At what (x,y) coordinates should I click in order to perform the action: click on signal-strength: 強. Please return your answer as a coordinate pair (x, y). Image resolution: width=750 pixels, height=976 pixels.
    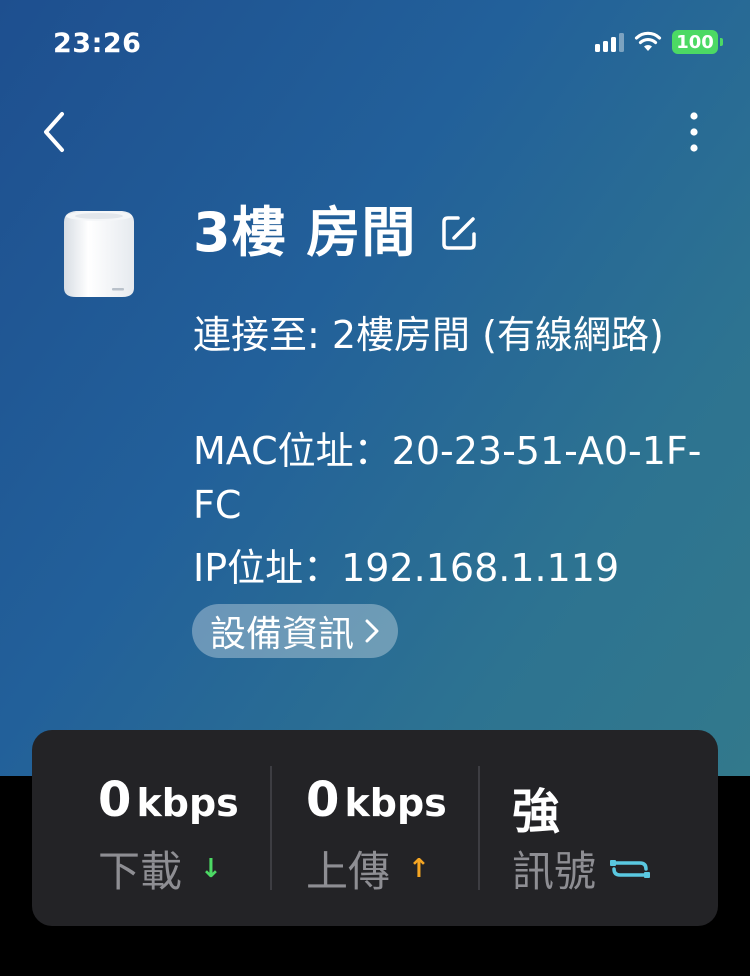
    Looking at the image, I should click on (536, 812).